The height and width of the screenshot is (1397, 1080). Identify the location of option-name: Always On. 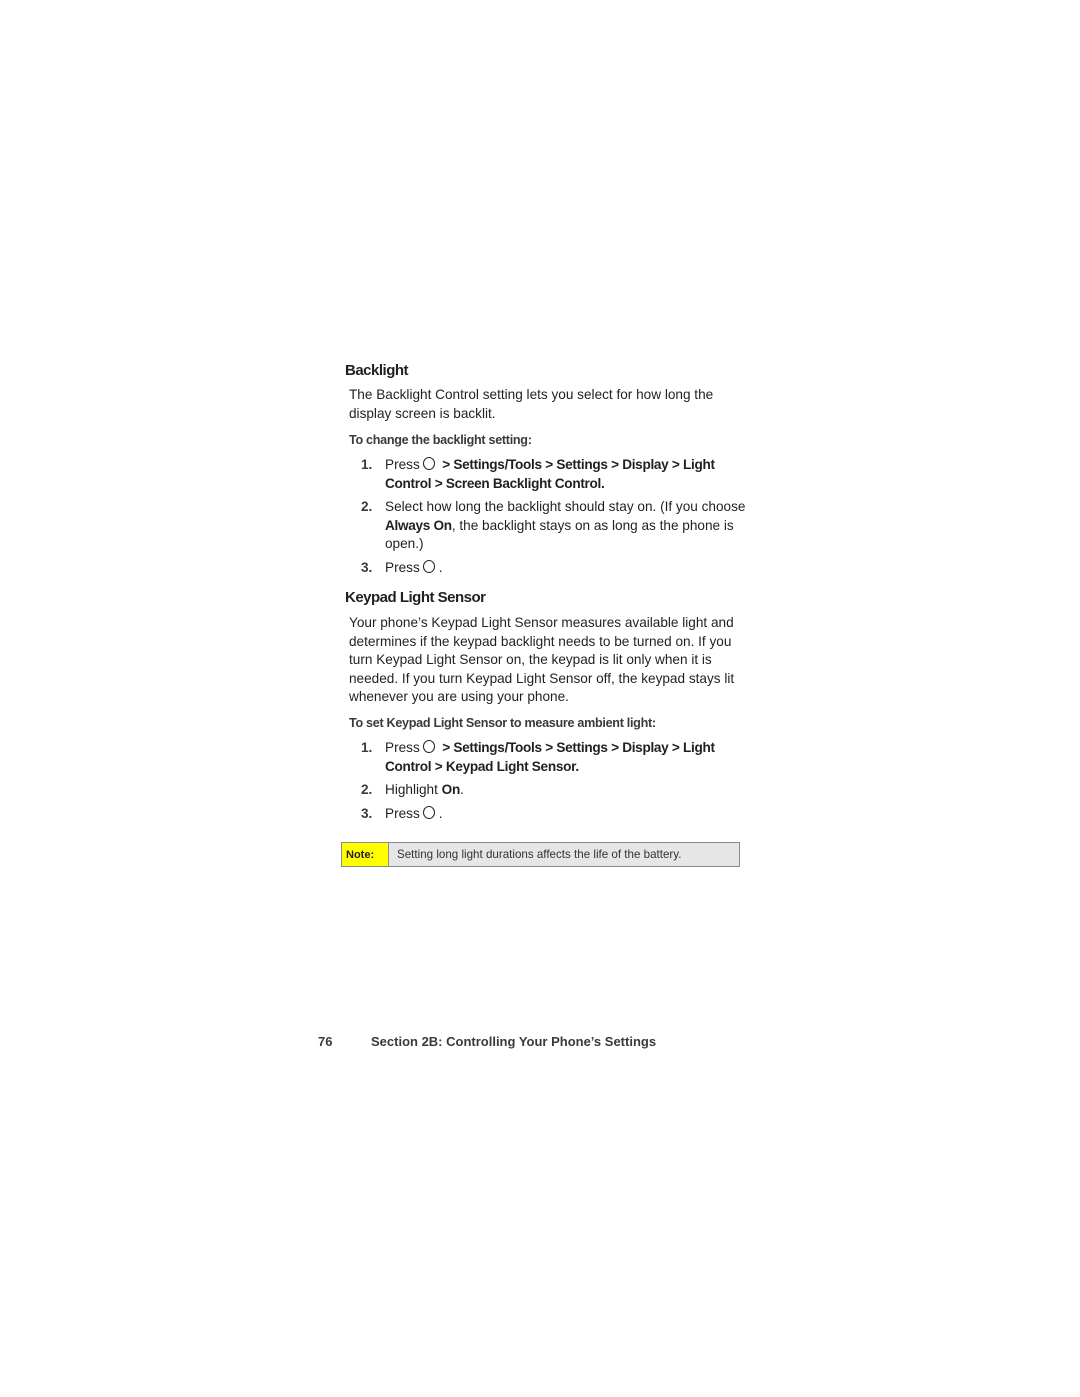
(418, 525).